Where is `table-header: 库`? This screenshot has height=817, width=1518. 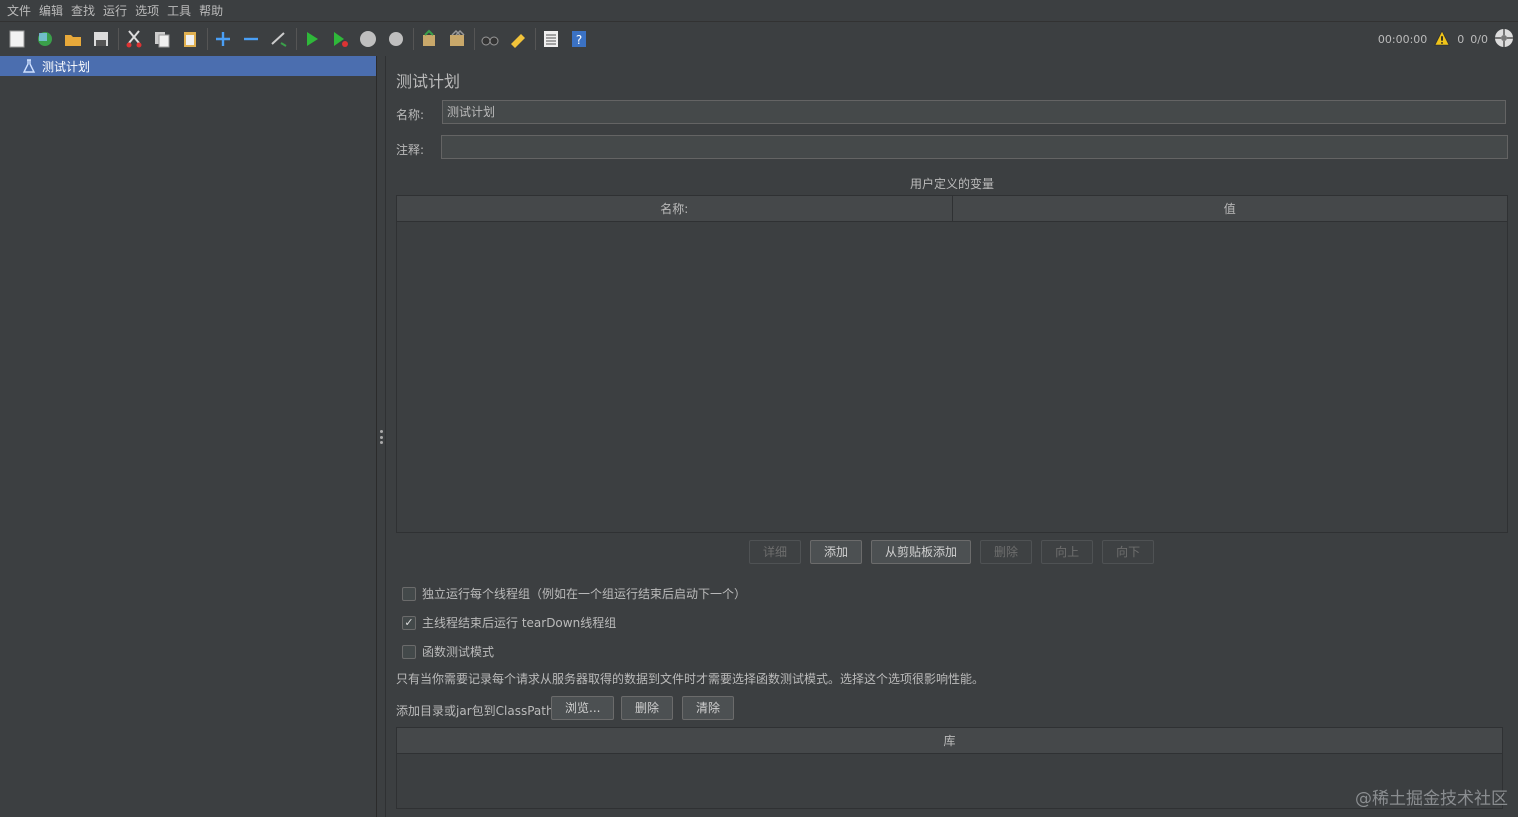
table-header: 库 is located at coordinates (949, 741).